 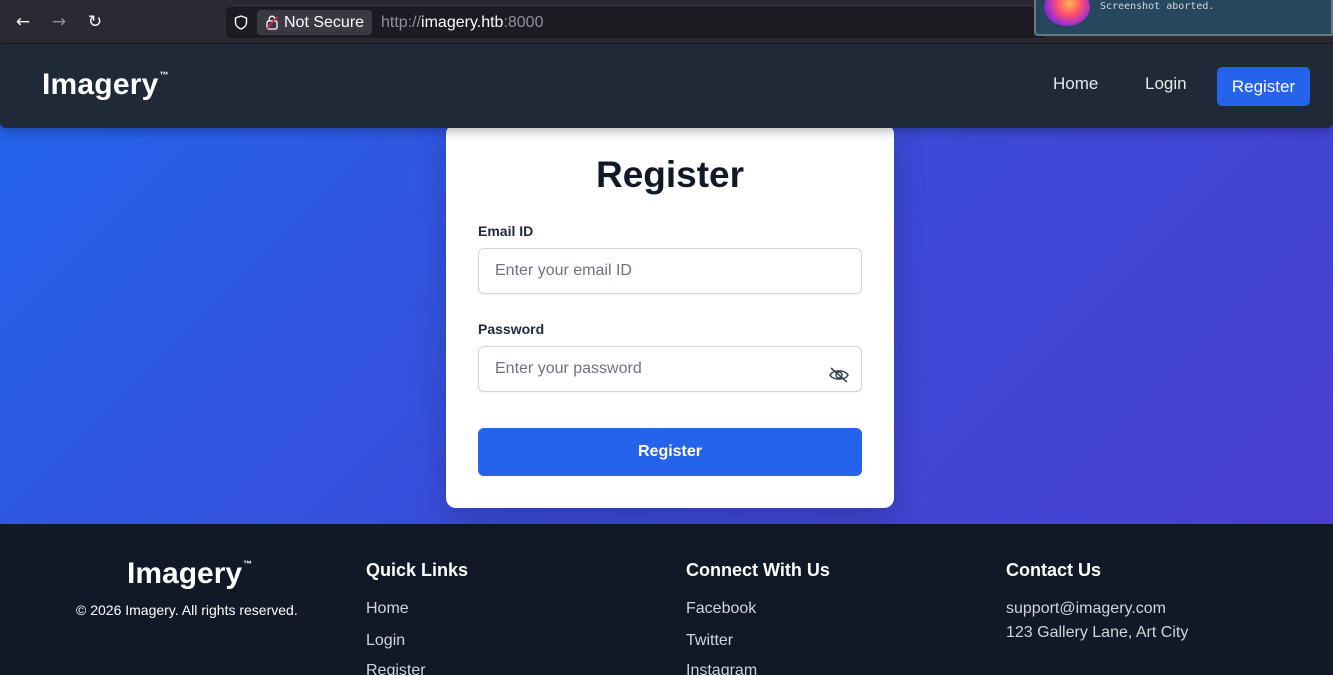 What do you see at coordinates (401, 22) in the screenshot?
I see `url-scheme: http://` at bounding box center [401, 22].